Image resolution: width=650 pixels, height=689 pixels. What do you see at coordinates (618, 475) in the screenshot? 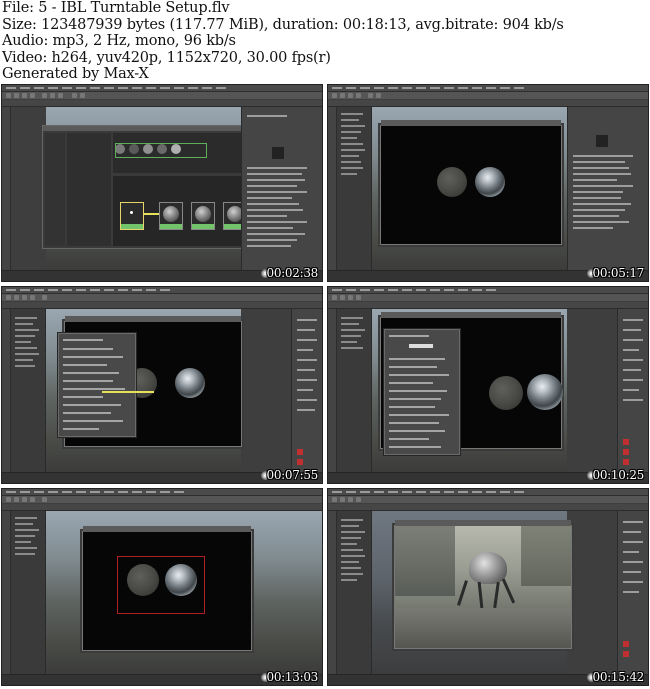
I see `thumbnail-timestamp: 00:10:25` at bounding box center [618, 475].